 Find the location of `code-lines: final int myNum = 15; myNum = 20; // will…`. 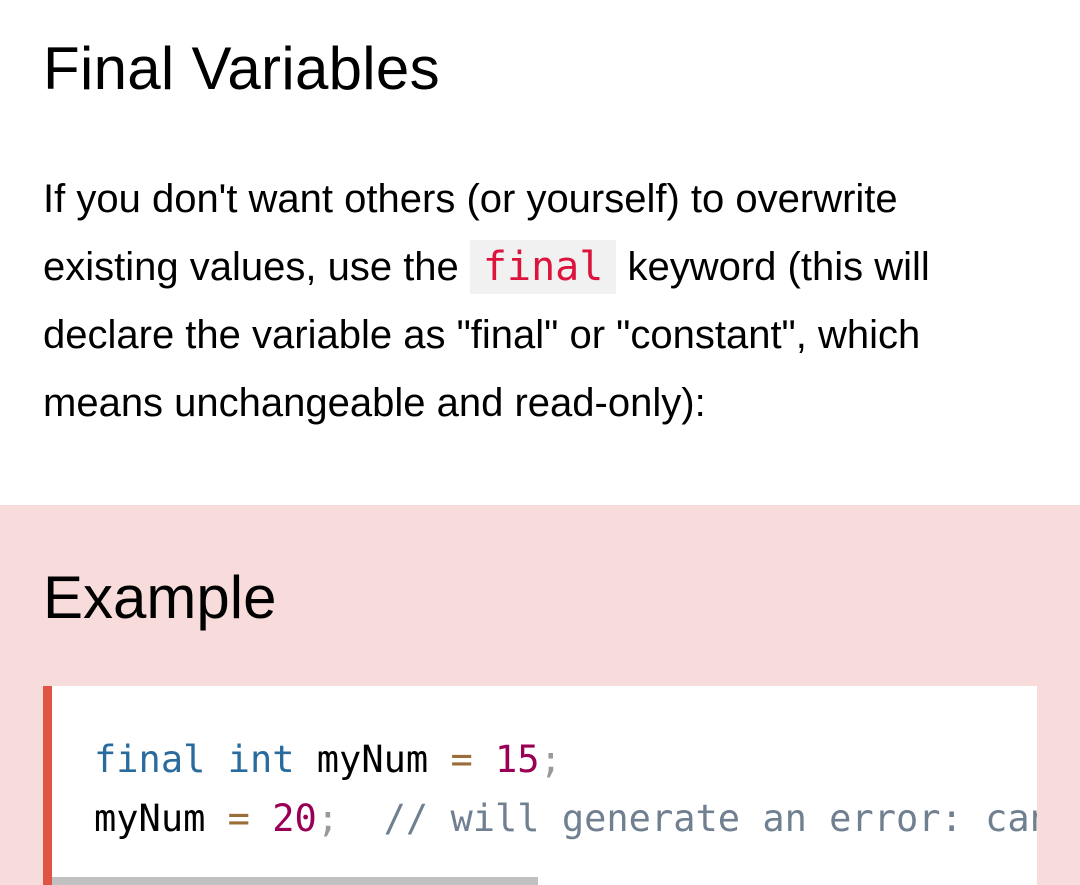

code-lines: final int myNum = 15; myNum = 20; // will… is located at coordinates (565, 789).